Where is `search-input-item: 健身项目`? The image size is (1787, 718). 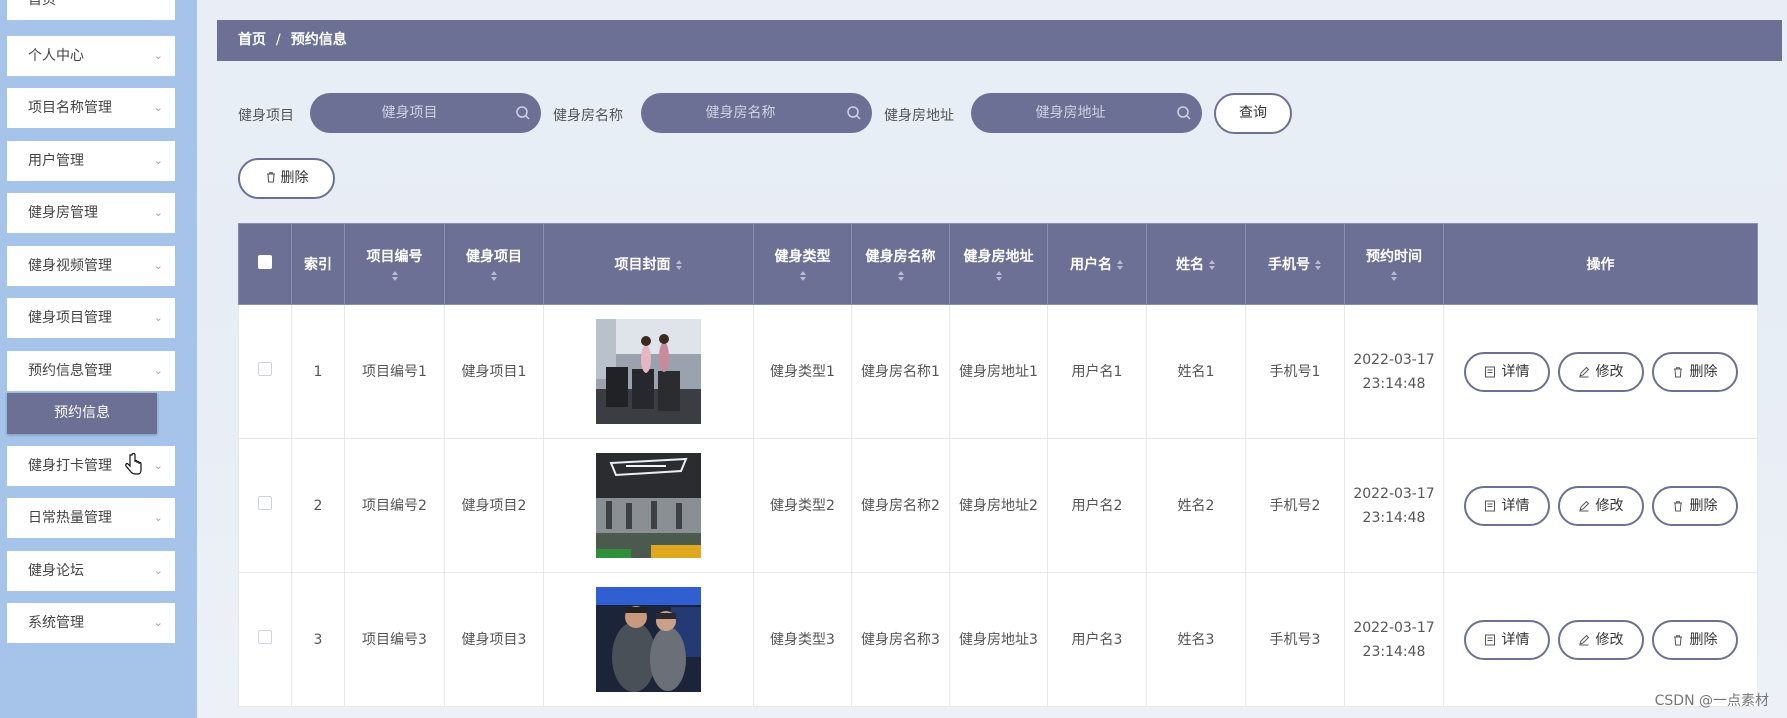
search-input-item: 健身项目 is located at coordinates (425, 113).